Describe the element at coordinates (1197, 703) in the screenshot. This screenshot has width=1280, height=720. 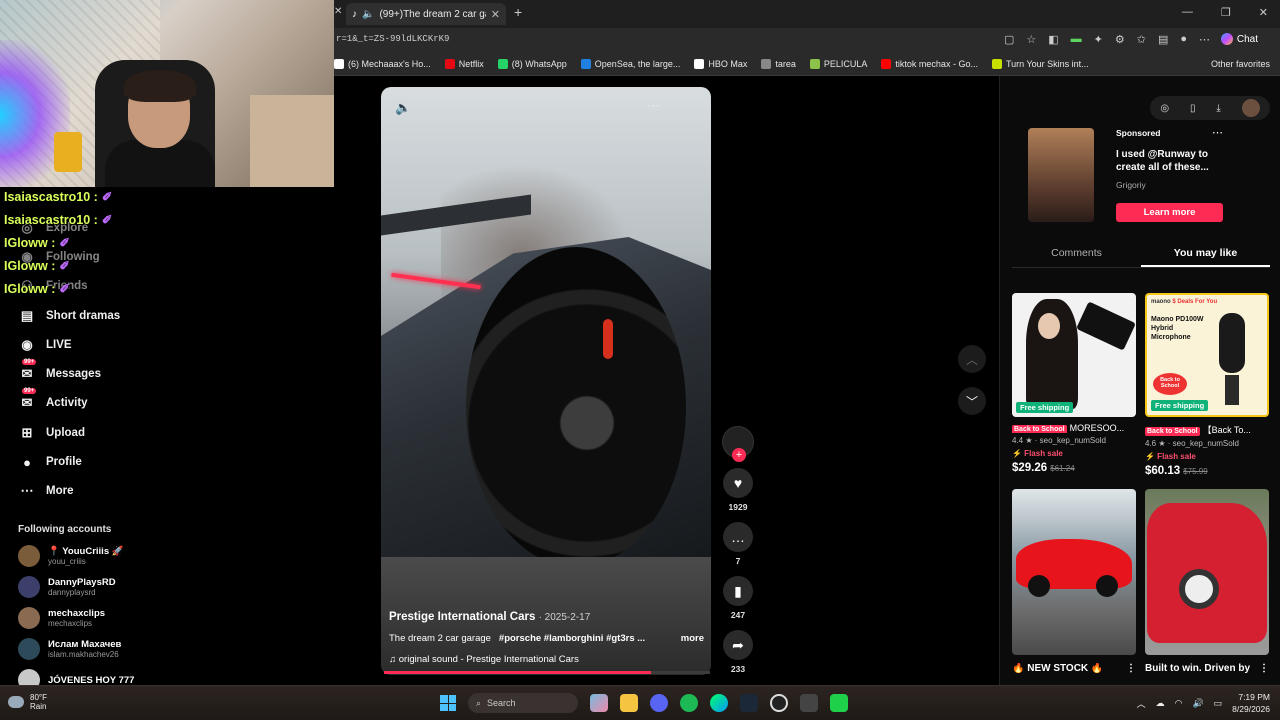
I see `speaker-icon: 🔊` at that location.